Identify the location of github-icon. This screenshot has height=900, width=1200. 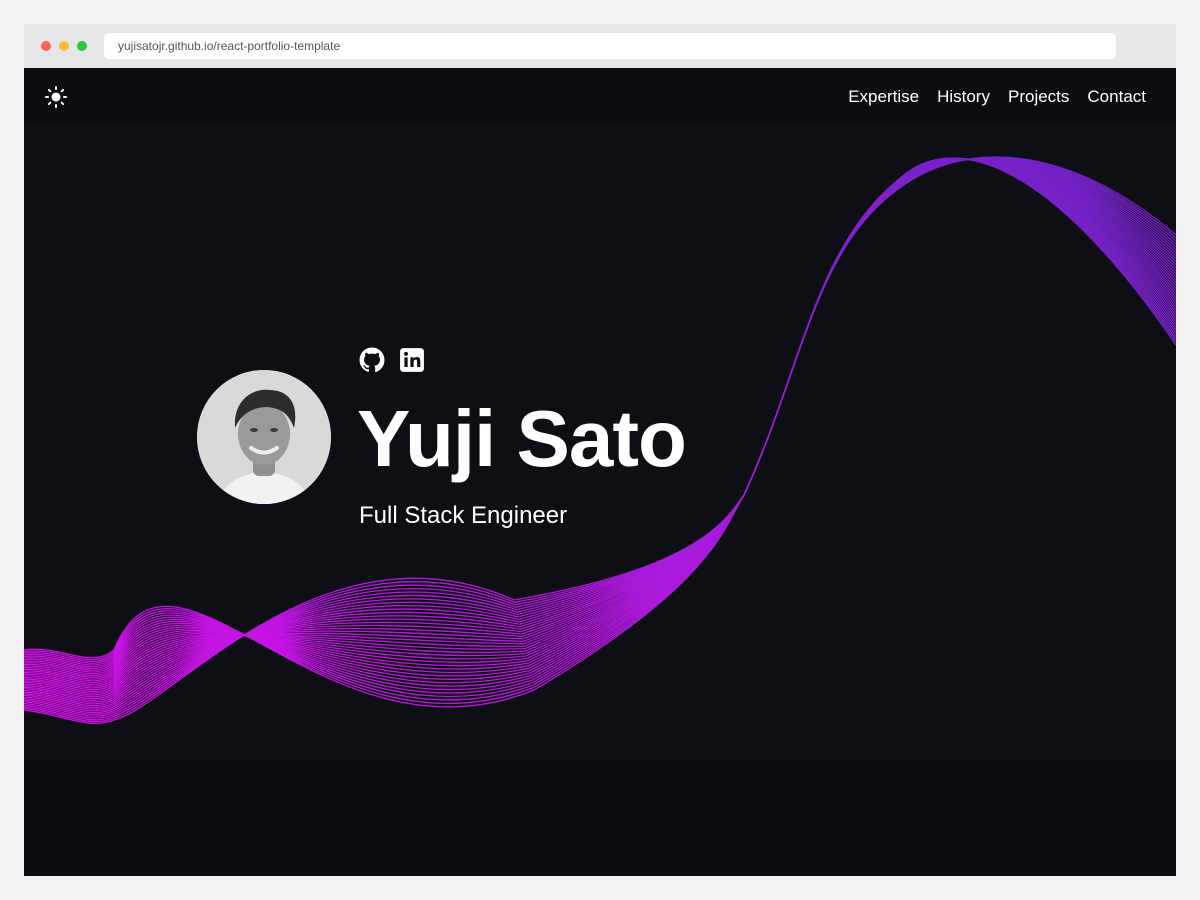
(372, 360).